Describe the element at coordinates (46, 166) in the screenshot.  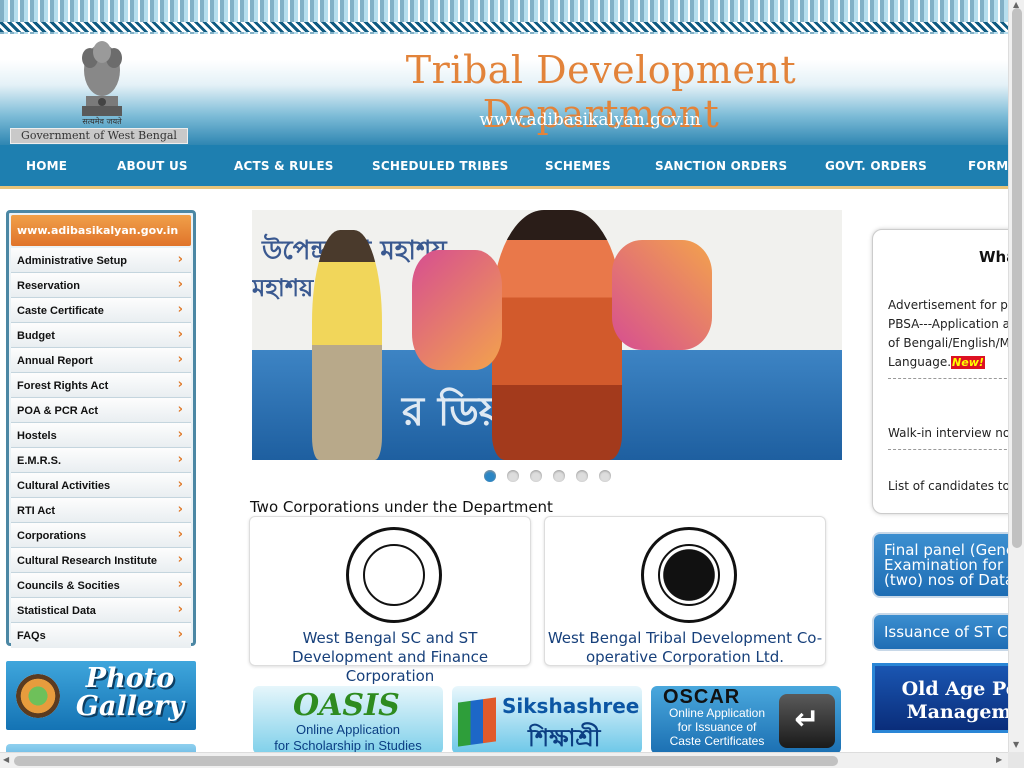
I see `nav-home: HOME` at that location.